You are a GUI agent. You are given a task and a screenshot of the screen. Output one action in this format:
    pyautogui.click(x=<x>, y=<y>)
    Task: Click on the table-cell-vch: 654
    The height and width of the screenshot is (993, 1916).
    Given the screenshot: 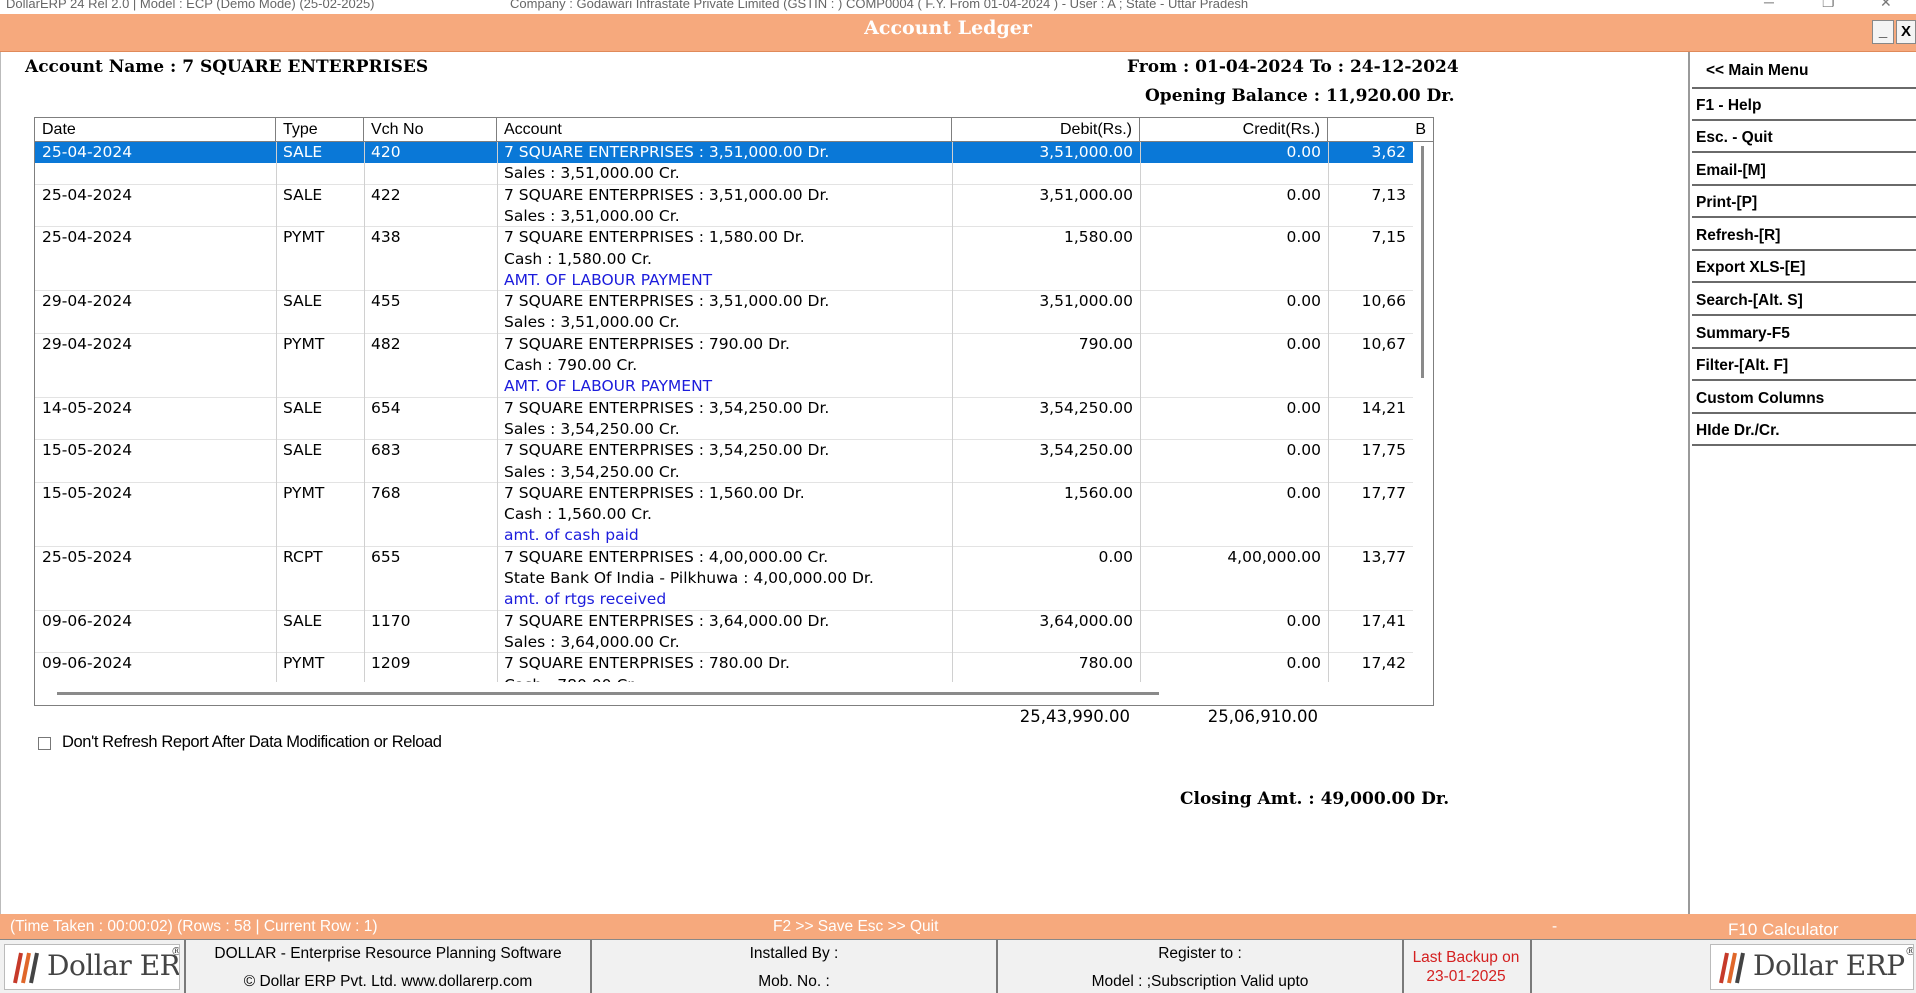 What is the action you would take?
    pyautogui.click(x=430, y=408)
    